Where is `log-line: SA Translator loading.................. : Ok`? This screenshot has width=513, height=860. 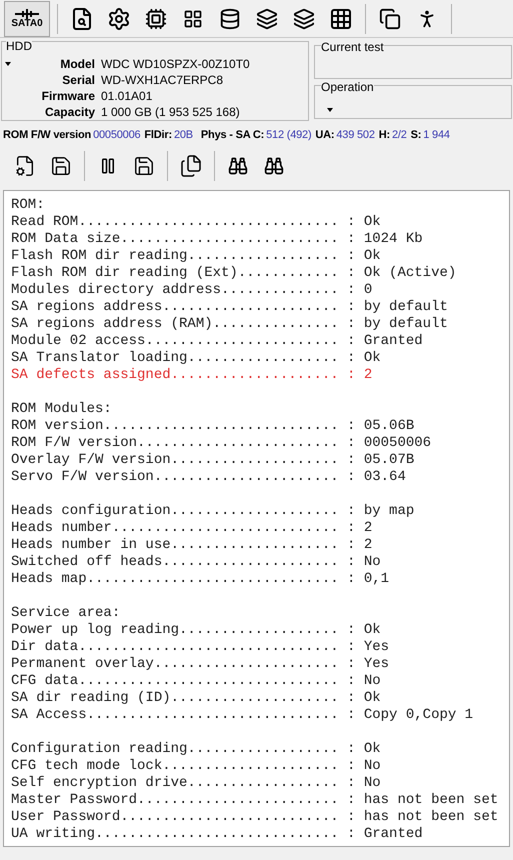 log-line: SA Translator loading.................. : Ok is located at coordinates (196, 358).